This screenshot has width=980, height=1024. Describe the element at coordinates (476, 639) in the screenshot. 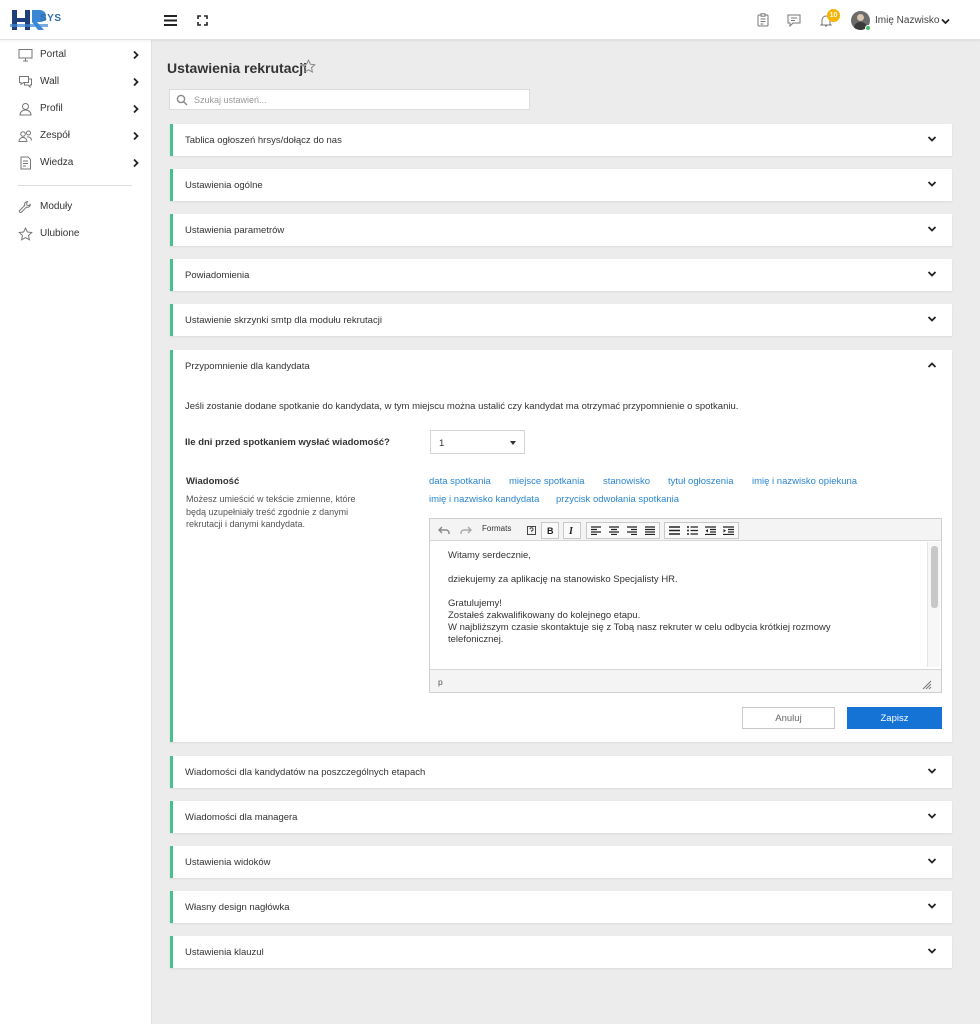

I see `editor-line: telefonicznej.` at that location.